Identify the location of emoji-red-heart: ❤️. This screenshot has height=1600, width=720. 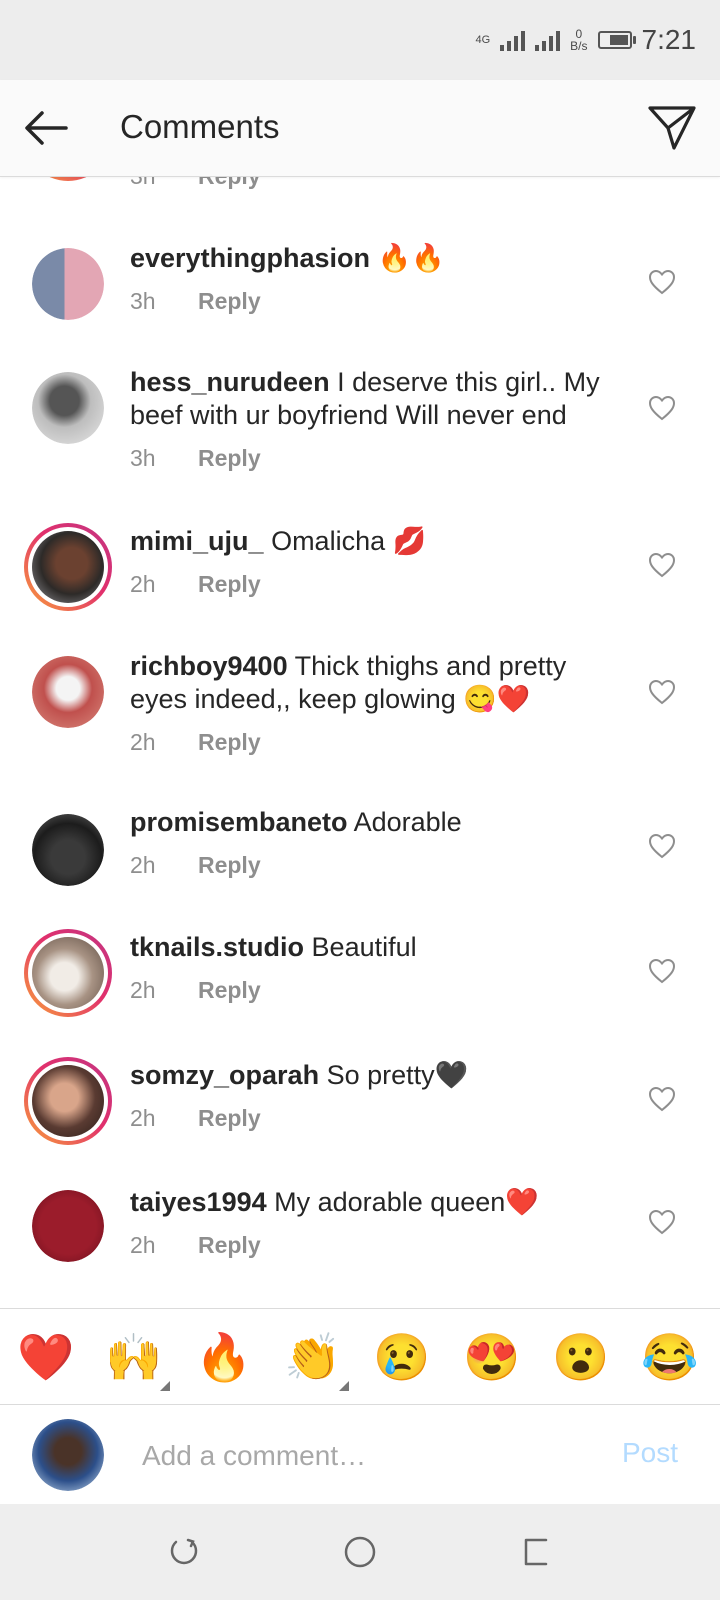
(46, 1357).